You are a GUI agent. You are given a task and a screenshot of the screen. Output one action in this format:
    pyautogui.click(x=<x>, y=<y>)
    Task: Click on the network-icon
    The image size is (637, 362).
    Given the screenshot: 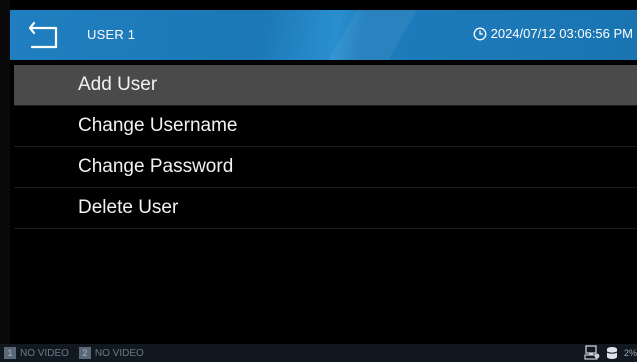 What is the action you would take?
    pyautogui.click(x=592, y=352)
    